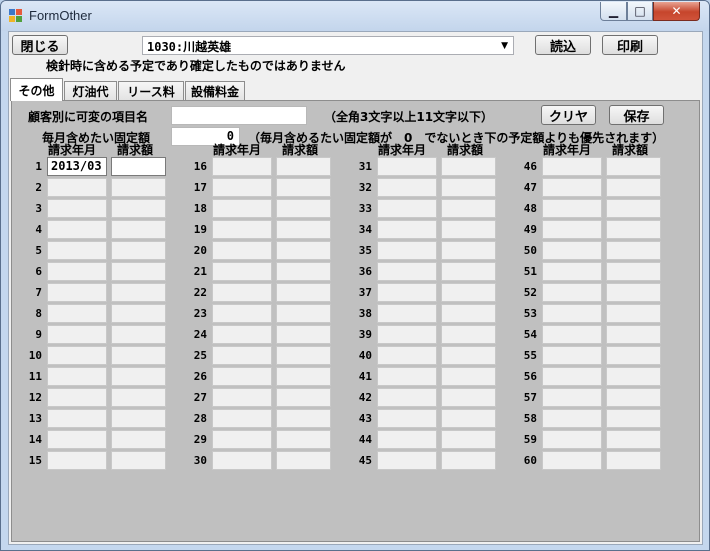  What do you see at coordinates (239, 115) in the screenshot?
I see `item-name-input` at bounding box center [239, 115].